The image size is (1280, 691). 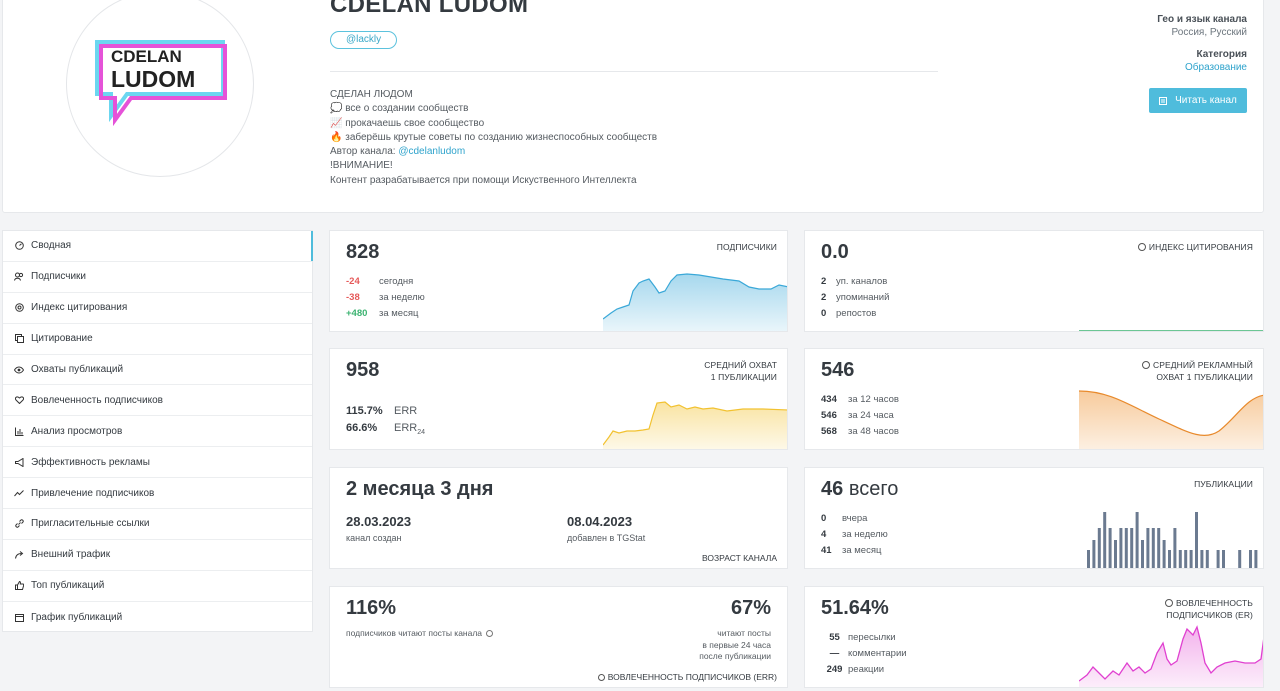 What do you see at coordinates (855, 298) in the screenshot?
I see `stat-row: 2 упоминаний` at bounding box center [855, 298].